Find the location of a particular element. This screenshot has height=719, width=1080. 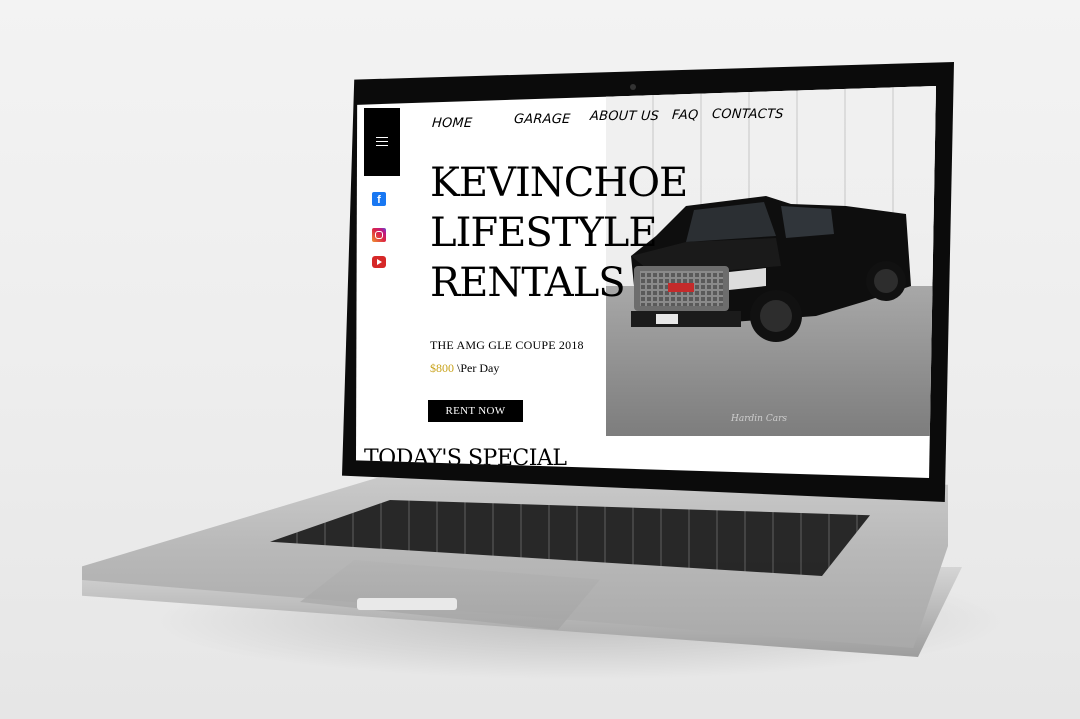

nav-home: HOME is located at coordinates (451, 123).